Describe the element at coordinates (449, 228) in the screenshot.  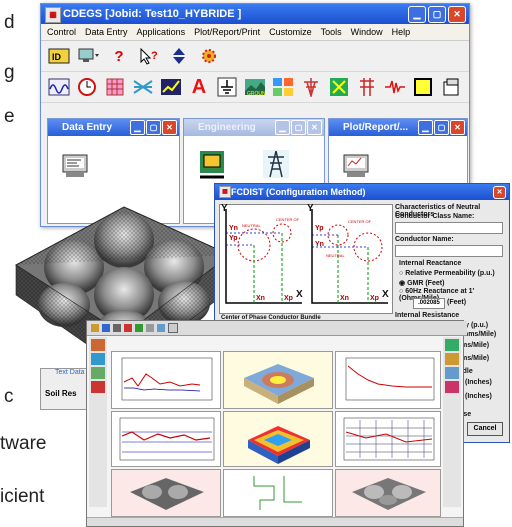
I see `class-name-input` at that location.